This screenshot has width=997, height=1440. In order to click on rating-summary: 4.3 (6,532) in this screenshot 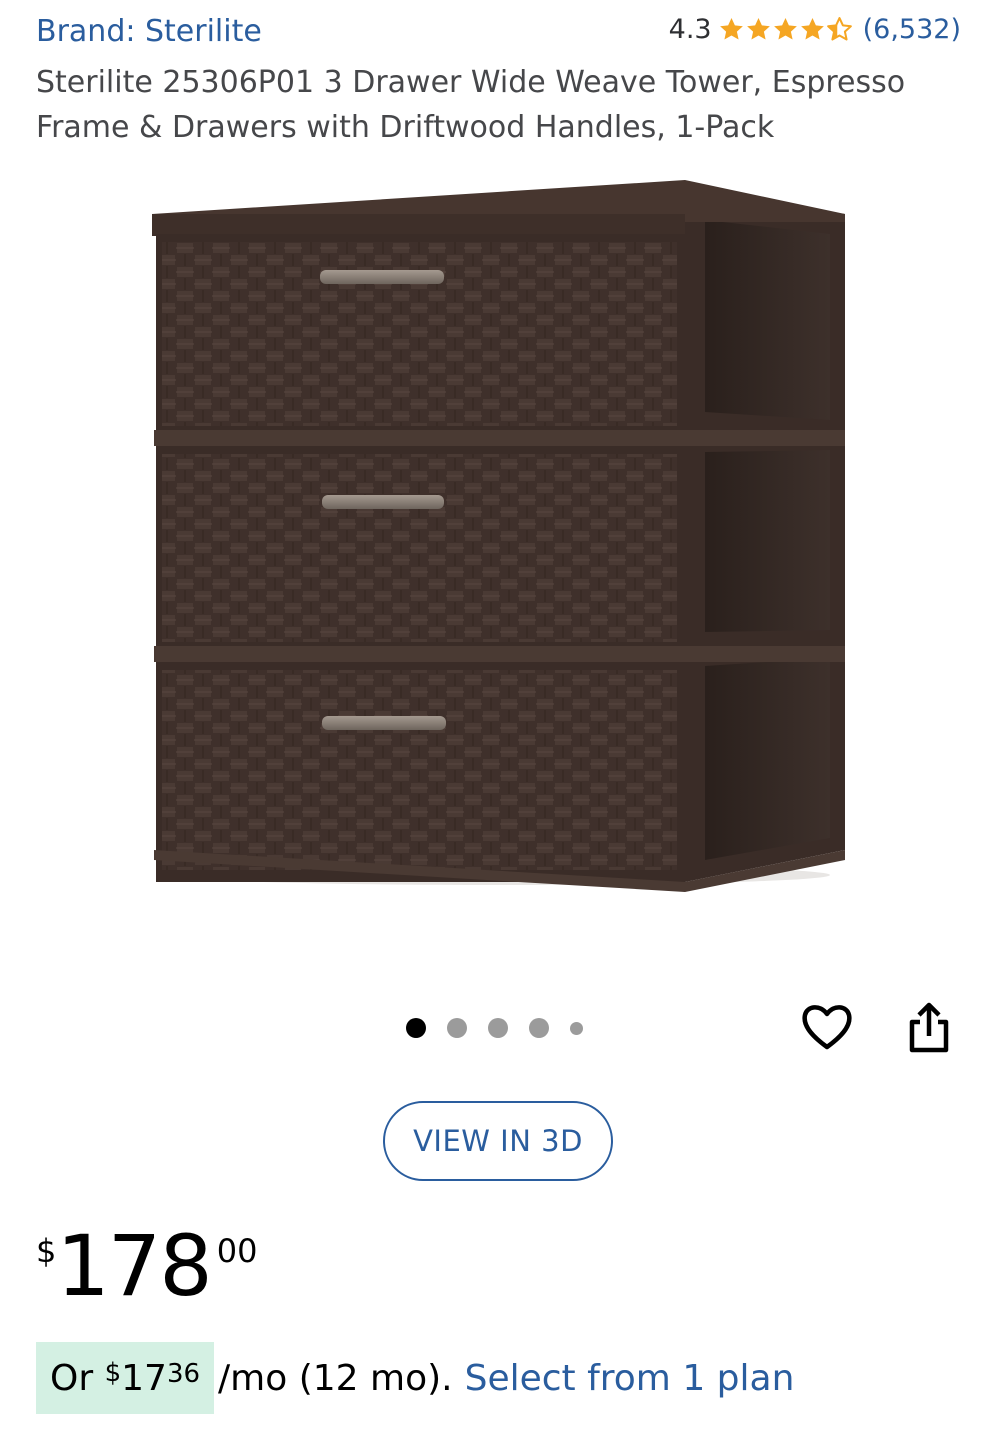, I will do `click(815, 29)`.